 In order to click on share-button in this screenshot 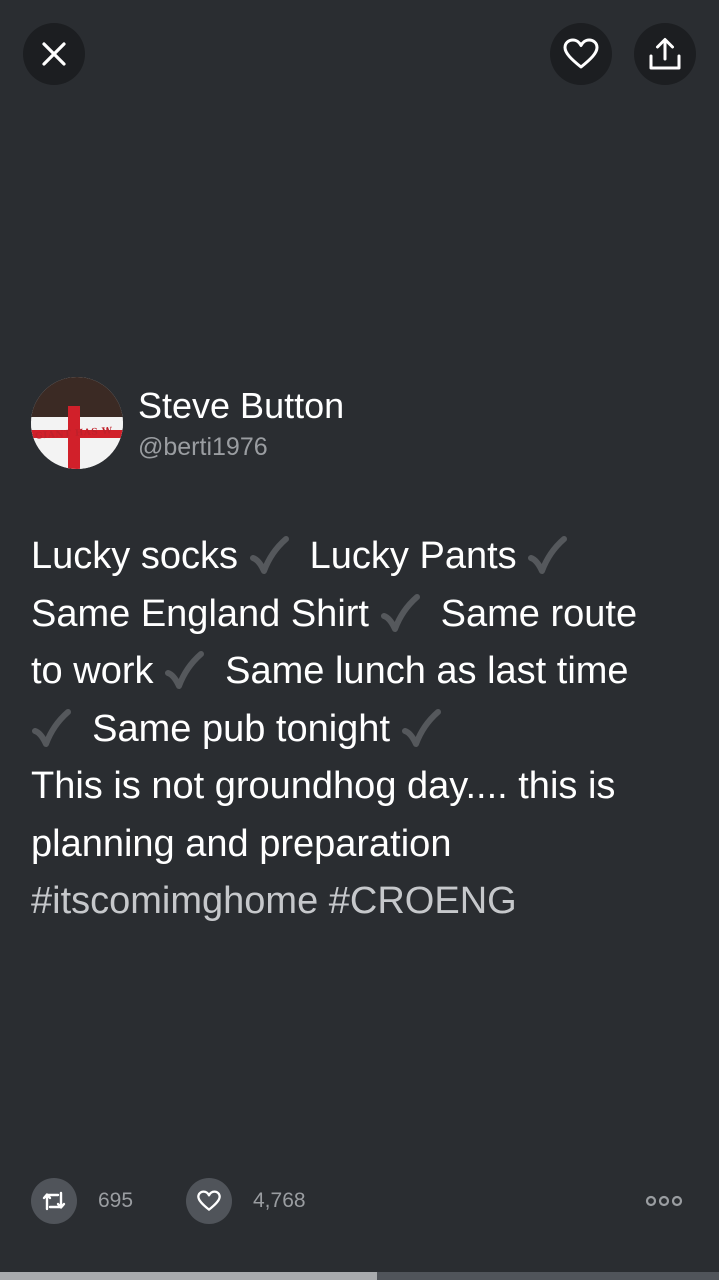, I will do `click(665, 54)`.